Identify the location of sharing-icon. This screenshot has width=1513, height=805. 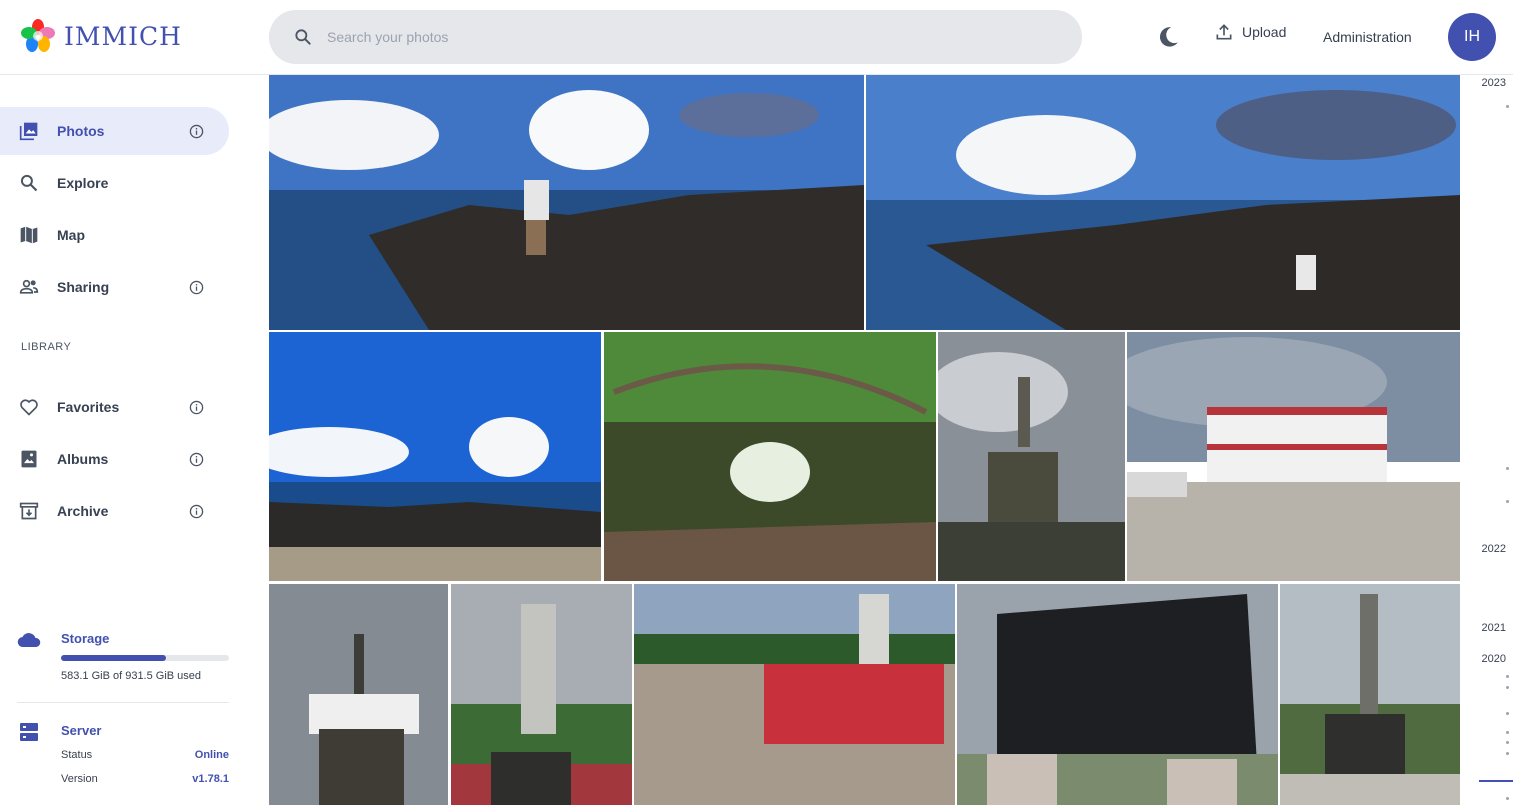
(29, 286).